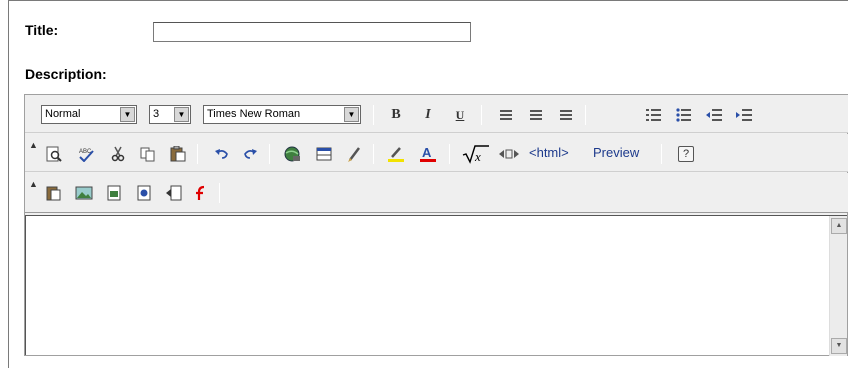 The height and width of the screenshot is (368, 848). I want to click on ordered-list-button, so click(654, 115).